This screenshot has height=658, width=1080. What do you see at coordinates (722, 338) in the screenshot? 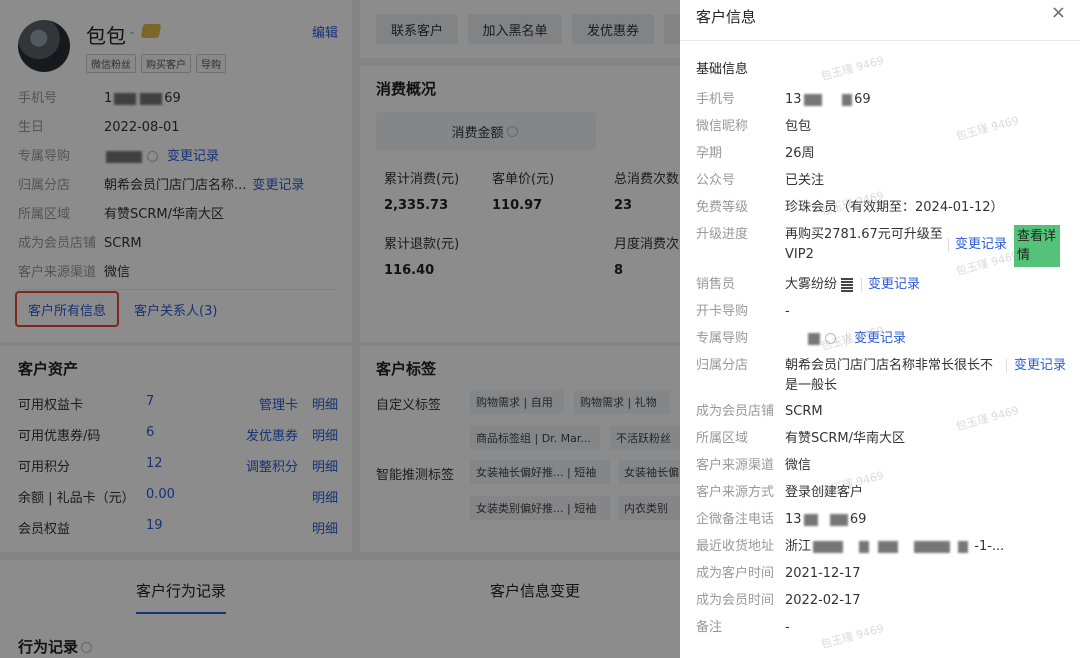
I see `field-label: 专属导购` at bounding box center [722, 338].